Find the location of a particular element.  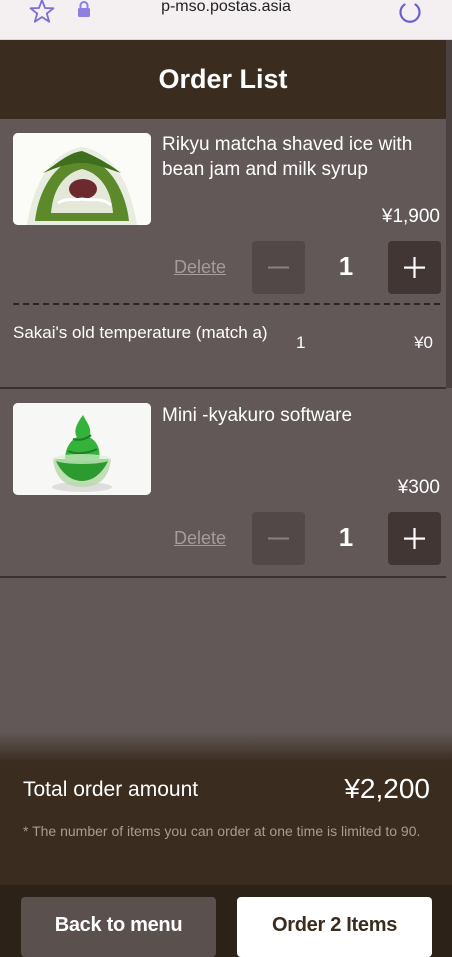

item-divider-dashed is located at coordinates (226, 304).